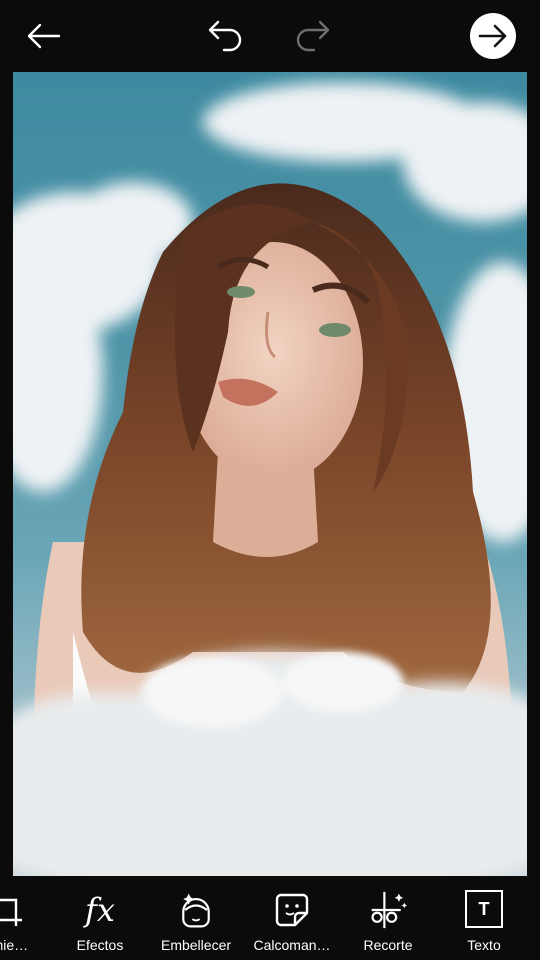 The height and width of the screenshot is (960, 540). I want to click on tool-cutout: Recorte, so click(388, 918).